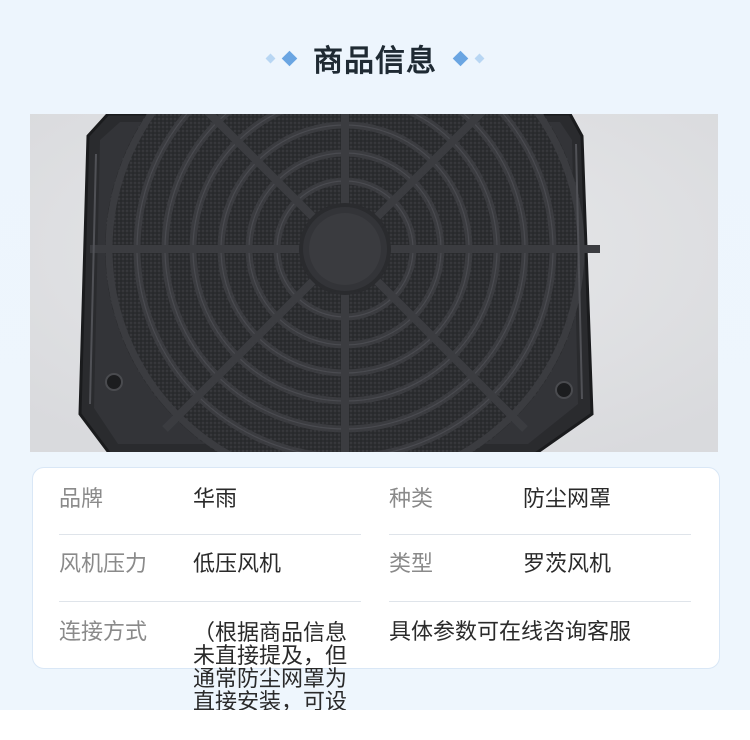  I want to click on spec-label-category: 种类, so click(411, 499).